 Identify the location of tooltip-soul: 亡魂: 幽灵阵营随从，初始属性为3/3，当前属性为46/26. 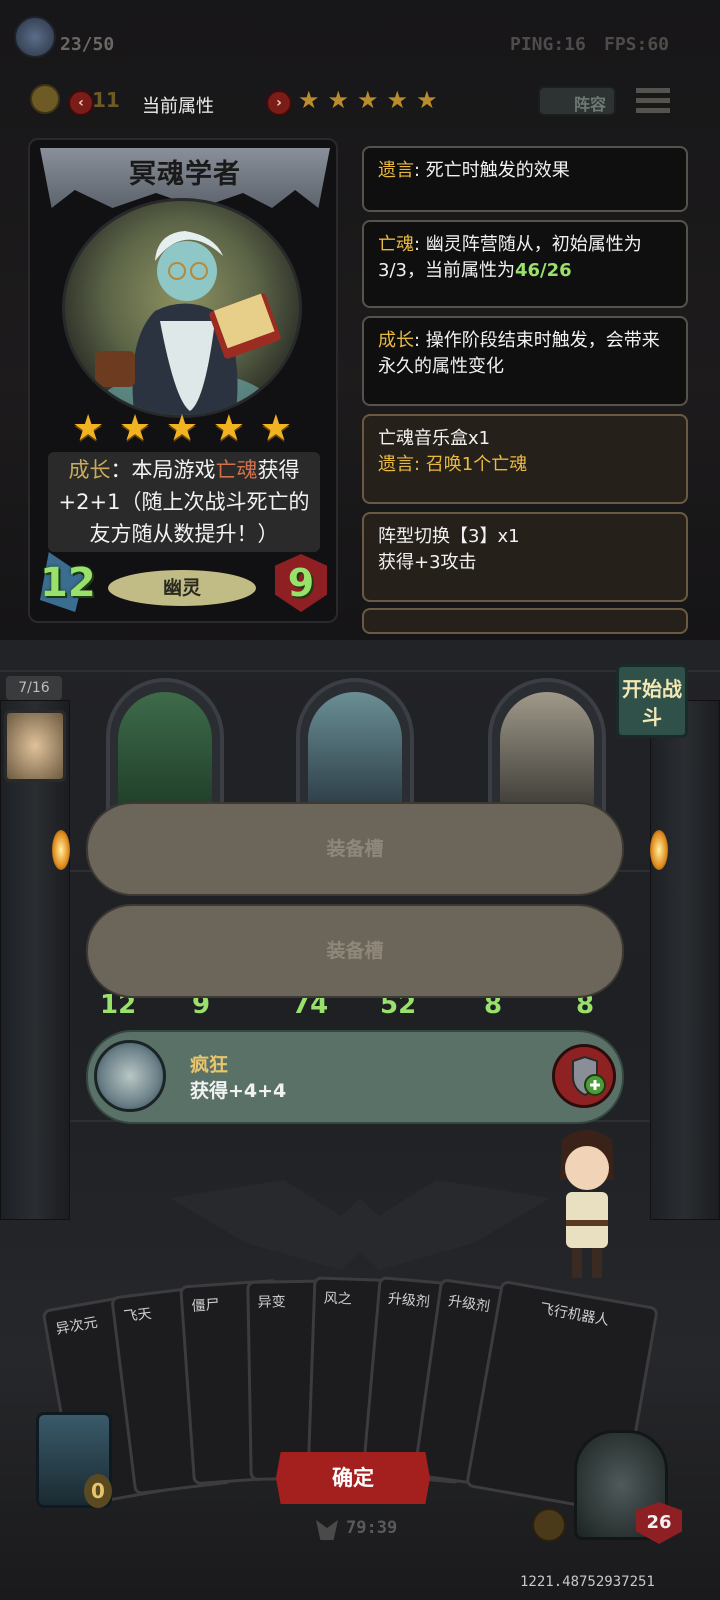
(525, 264).